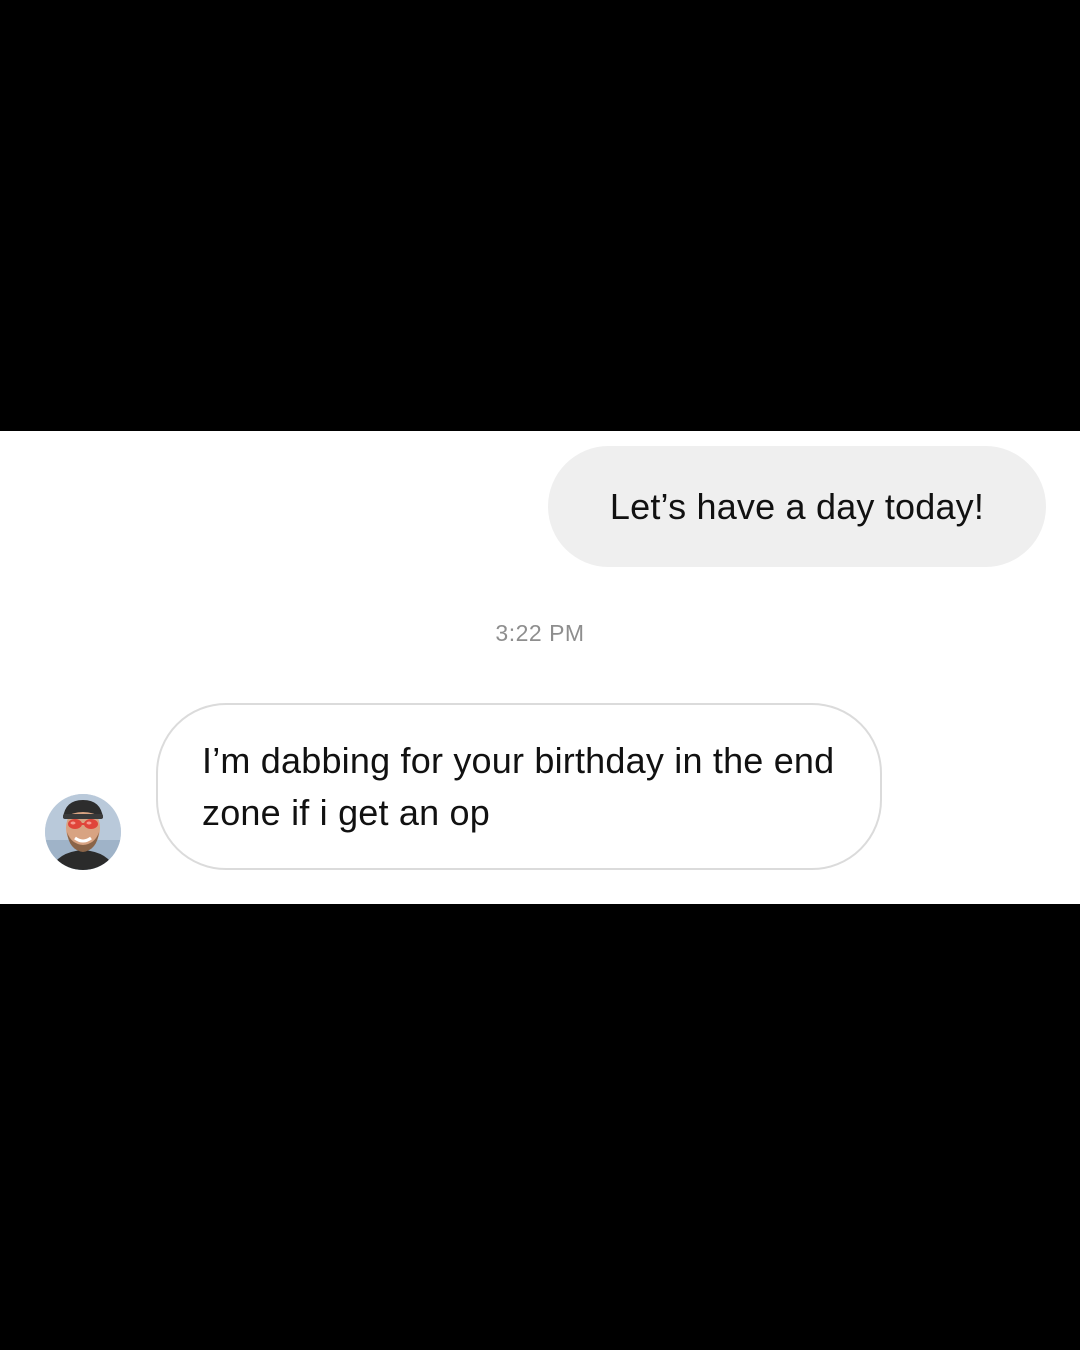 The height and width of the screenshot is (1350, 1080). I want to click on sent-message-text: Let’s have a day today!, so click(797, 506).